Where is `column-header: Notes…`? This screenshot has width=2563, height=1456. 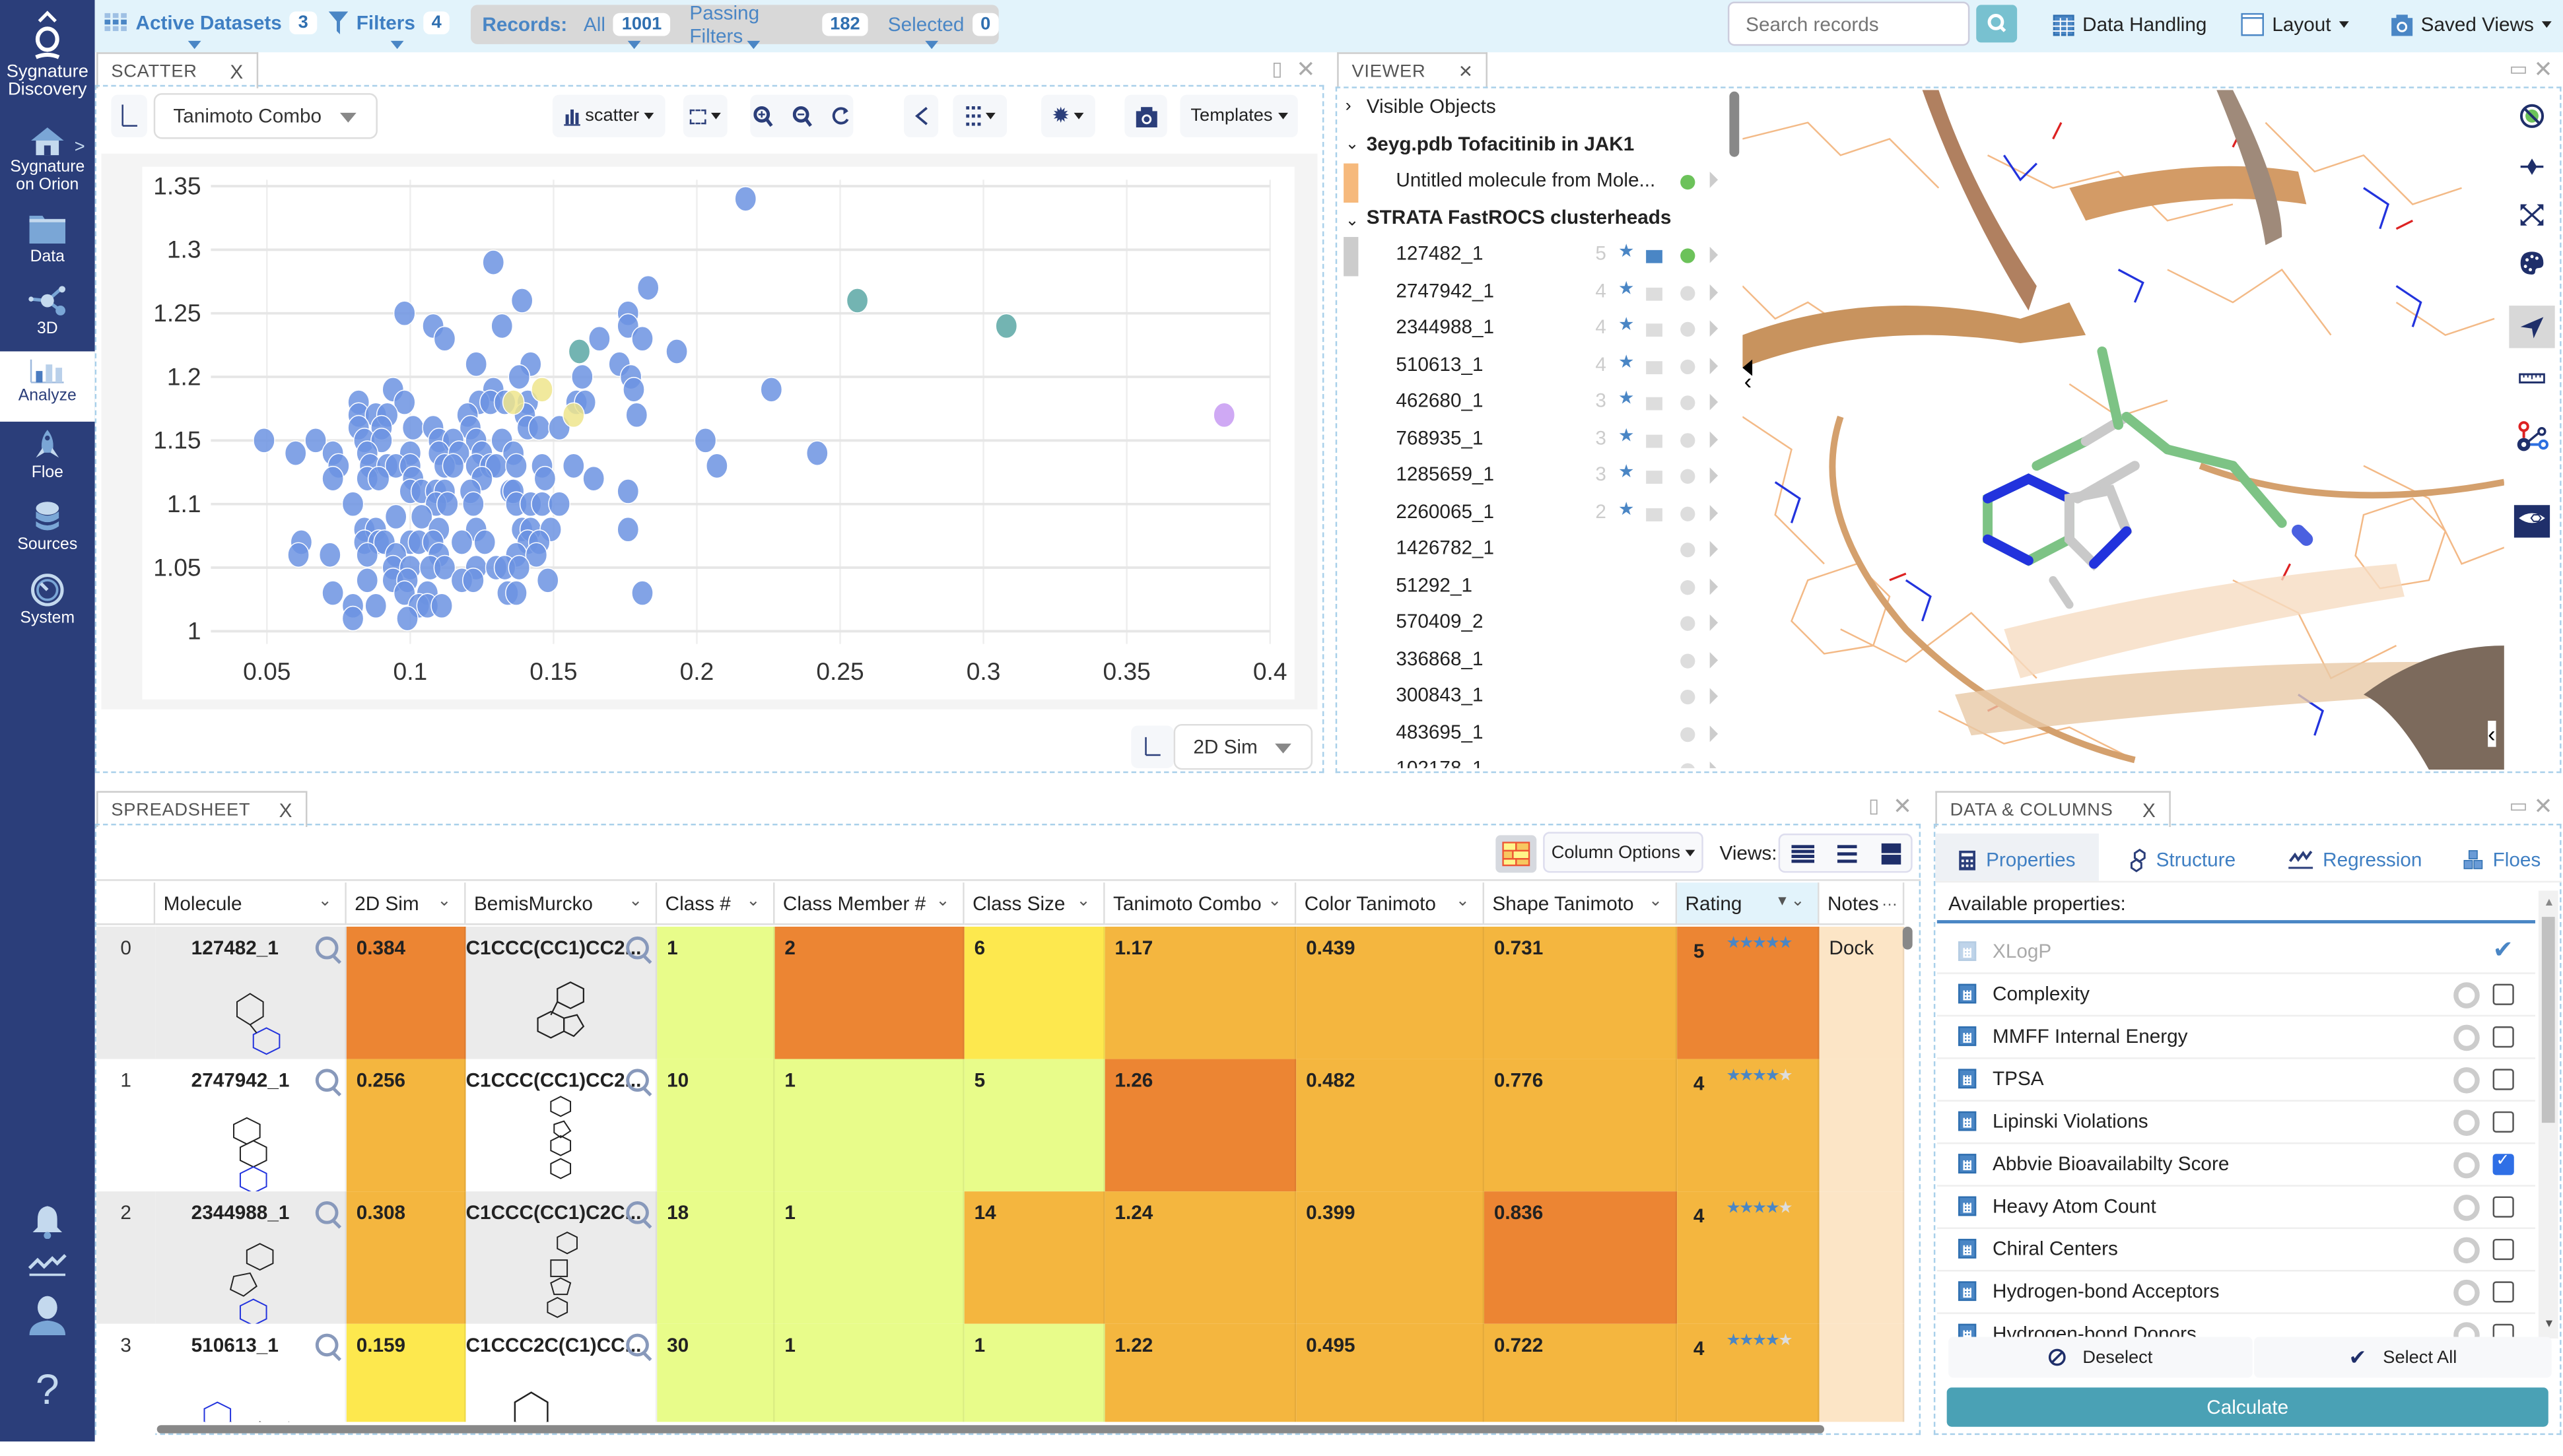
column-header: Notes… is located at coordinates (1862, 904).